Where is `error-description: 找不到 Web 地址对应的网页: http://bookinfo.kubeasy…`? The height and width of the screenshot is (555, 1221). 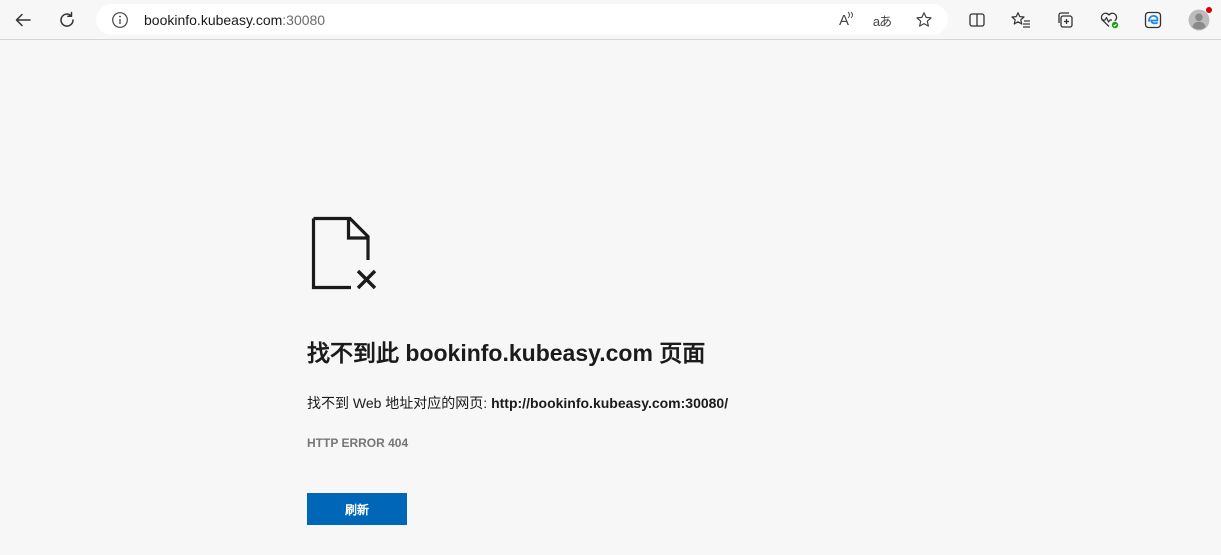
error-description: 找不到 Web 地址对应的网页: http://bookinfo.kubeasy… is located at coordinates (517, 403).